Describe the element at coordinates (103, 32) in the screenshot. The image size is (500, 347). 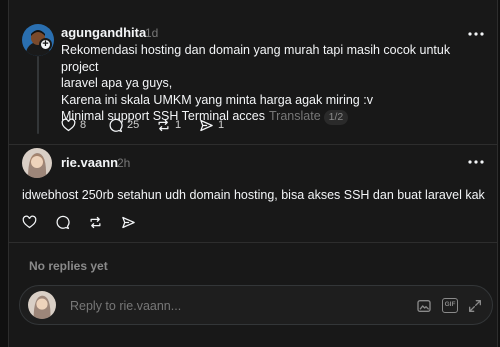
I see `post-author-name: agungandhita` at that location.